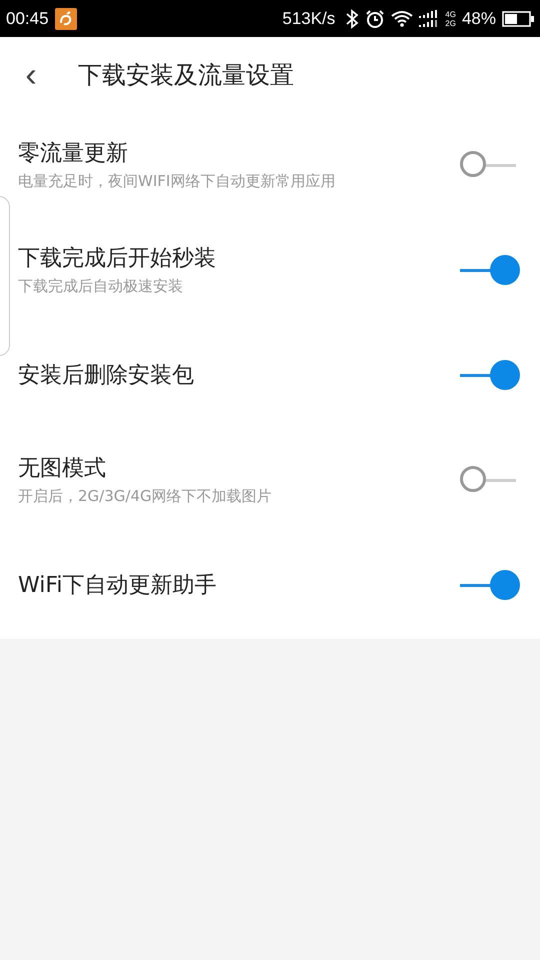  Describe the element at coordinates (106, 376) in the screenshot. I see `setting-title: 安装后删除安装包` at that location.